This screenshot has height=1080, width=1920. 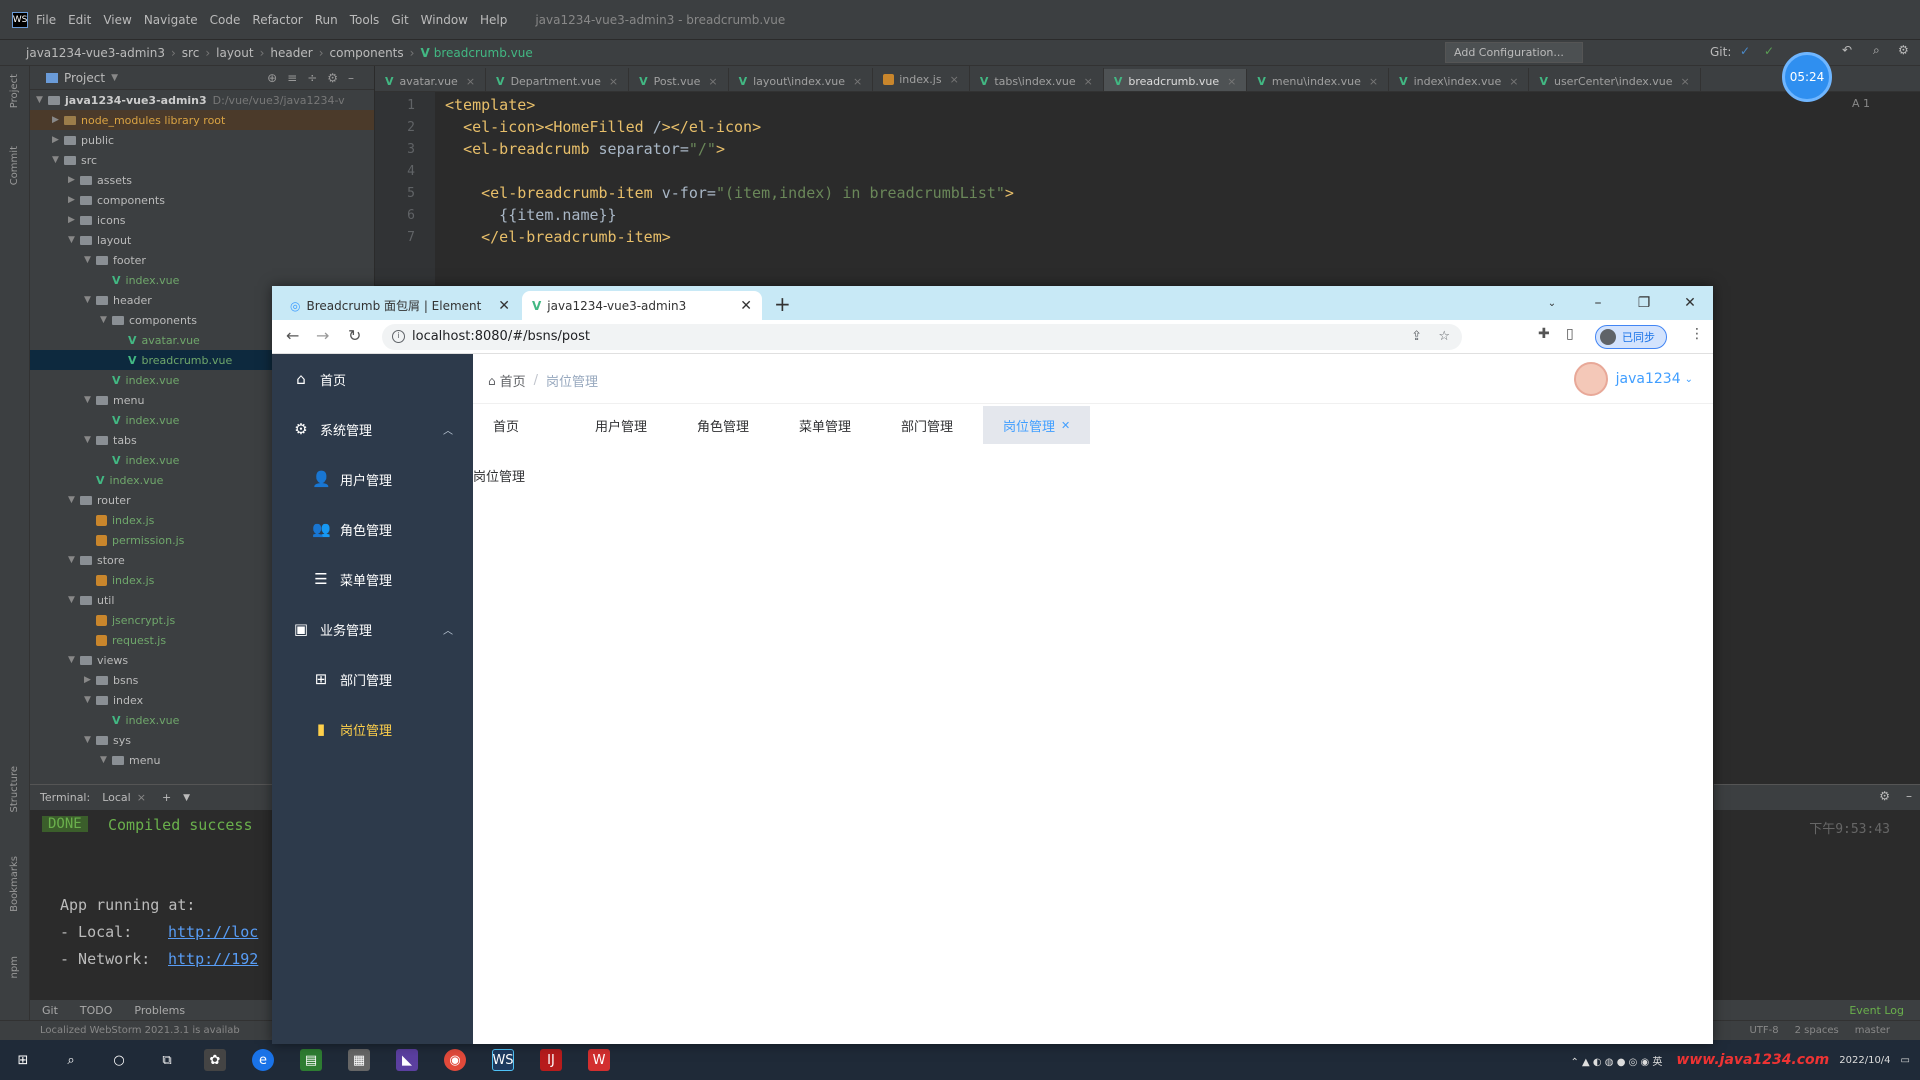 I want to click on editor-tab: Vtabs\index.vue ×, so click(x=1037, y=79).